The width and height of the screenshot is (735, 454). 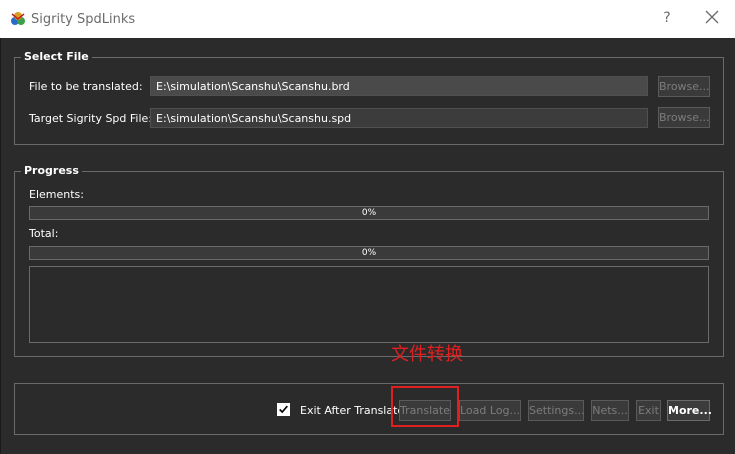 What do you see at coordinates (56, 56) in the screenshot?
I see `select-file-legend: Select File` at bounding box center [56, 56].